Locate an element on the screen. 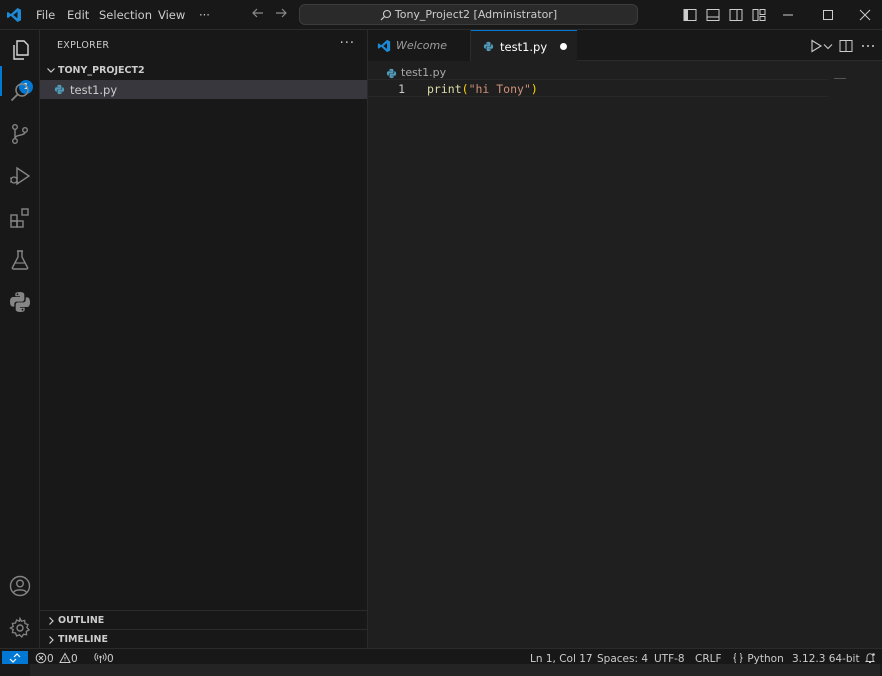  explorer-button is located at coordinates (20, 50).